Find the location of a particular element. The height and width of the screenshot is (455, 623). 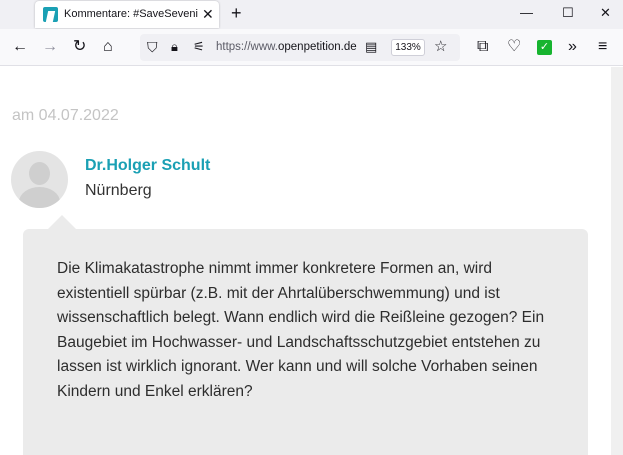

tab-strip: Kommentare: #SaveSevenich - P ✕ + — ☐ ✕ is located at coordinates (311, 14).